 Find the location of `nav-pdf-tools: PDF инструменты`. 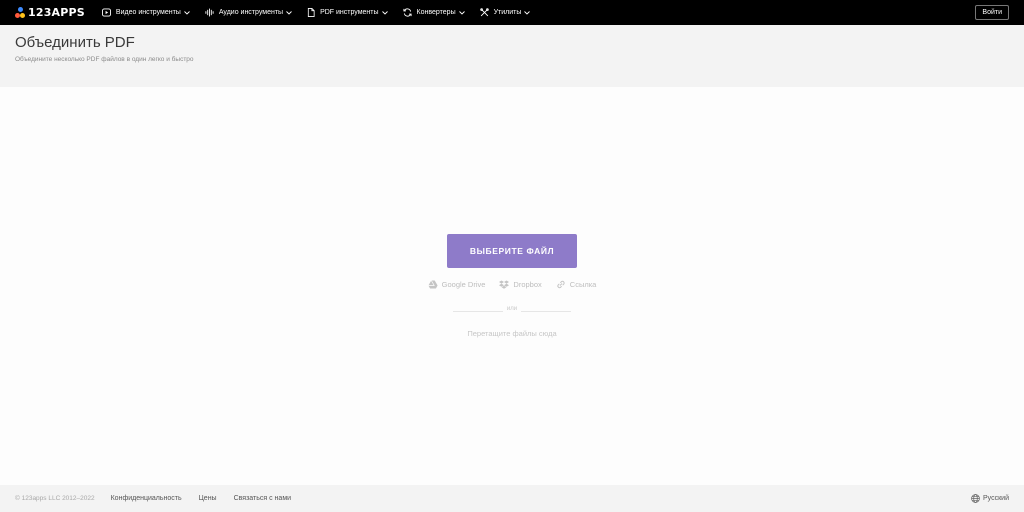

nav-pdf-tools: PDF инструменты is located at coordinates (347, 12).